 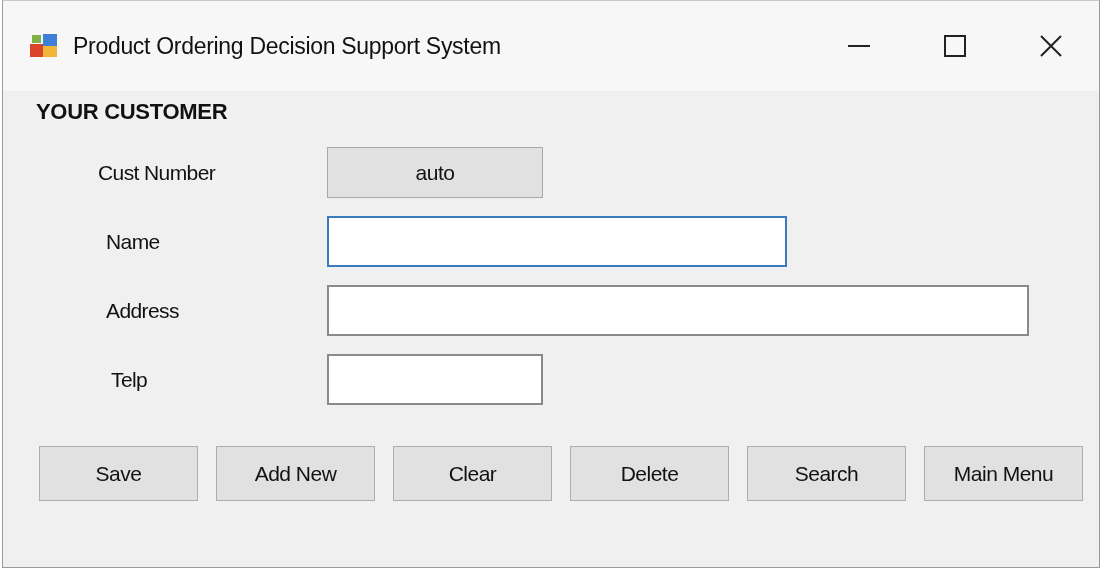 I want to click on field-label: Telp, so click(x=129, y=379).